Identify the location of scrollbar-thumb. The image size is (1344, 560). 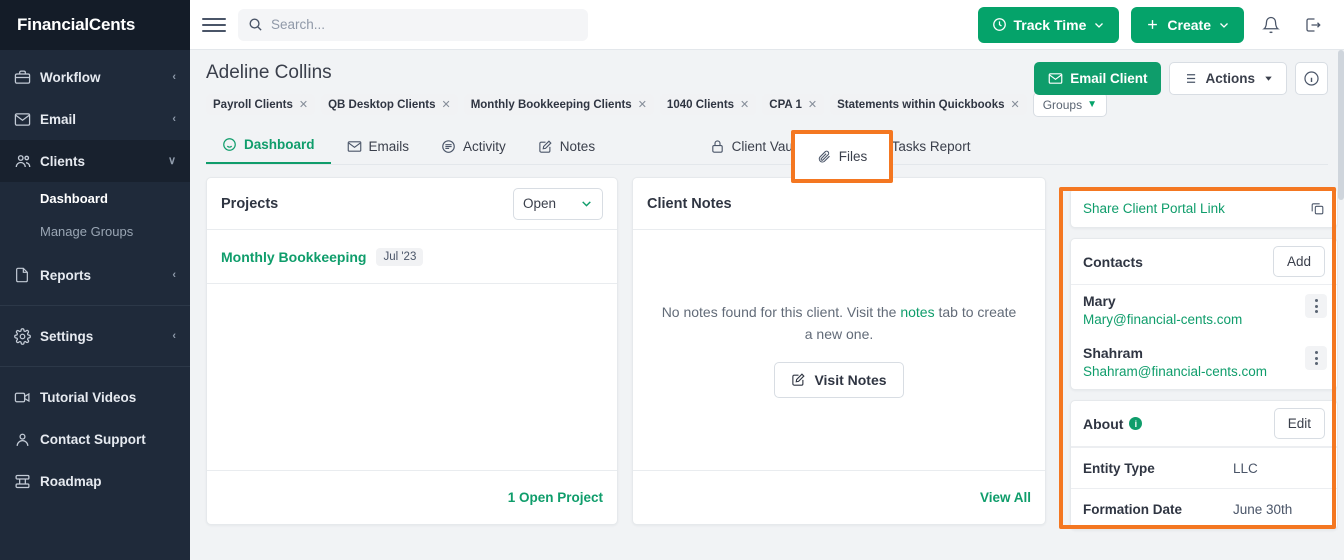
(1341, 125).